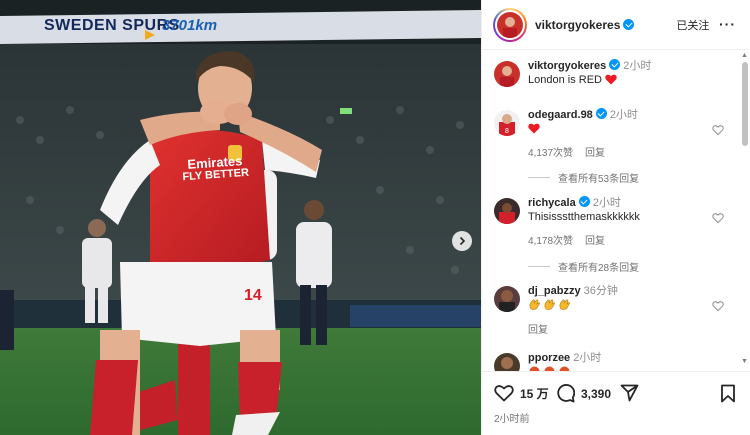  I want to click on comment-username: pporzee, so click(549, 358).